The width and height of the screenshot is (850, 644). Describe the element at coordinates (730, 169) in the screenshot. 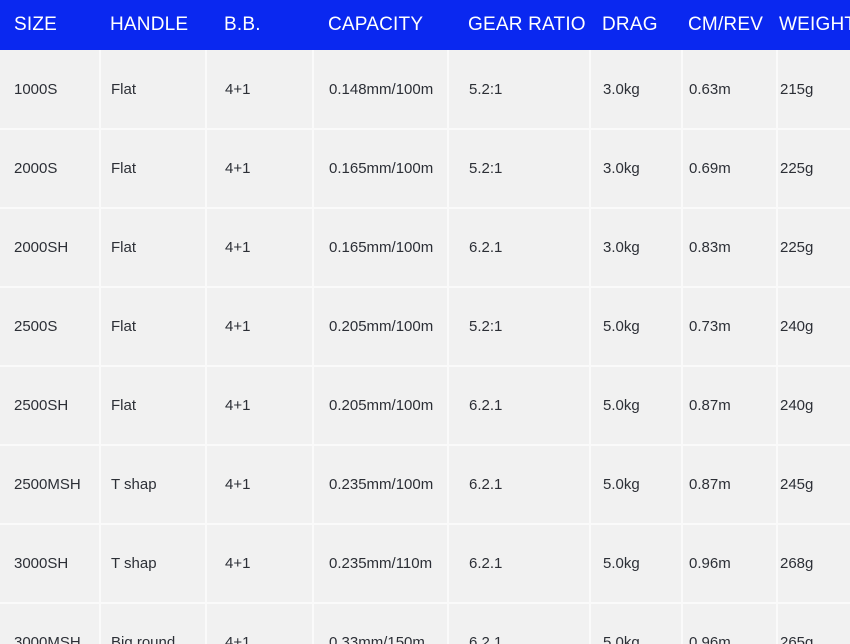

I see `cell-cm-rev: 0.69m` at that location.